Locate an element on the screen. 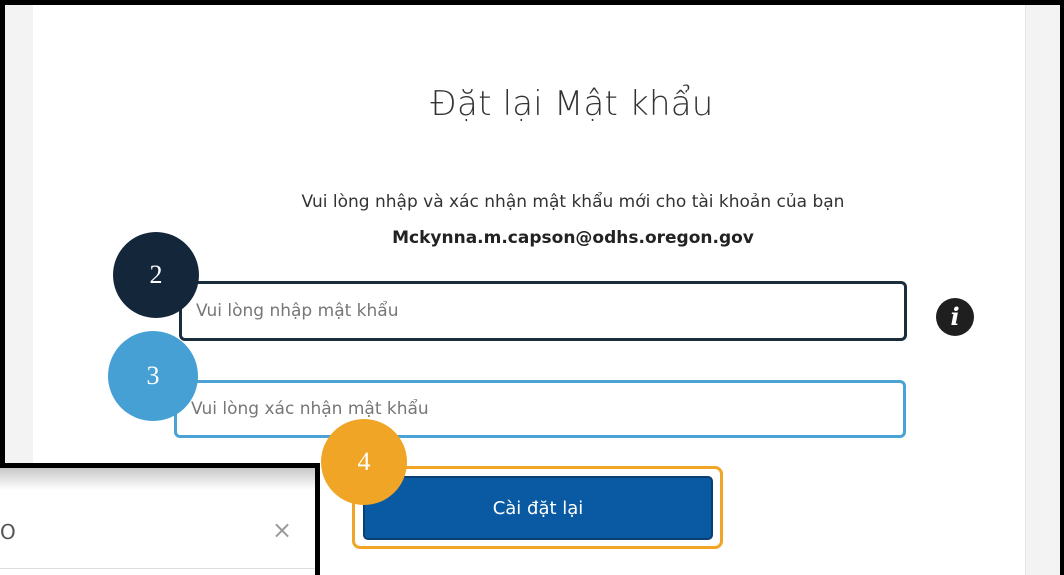  reset-password-button: Cài đặt lại is located at coordinates (538, 508).